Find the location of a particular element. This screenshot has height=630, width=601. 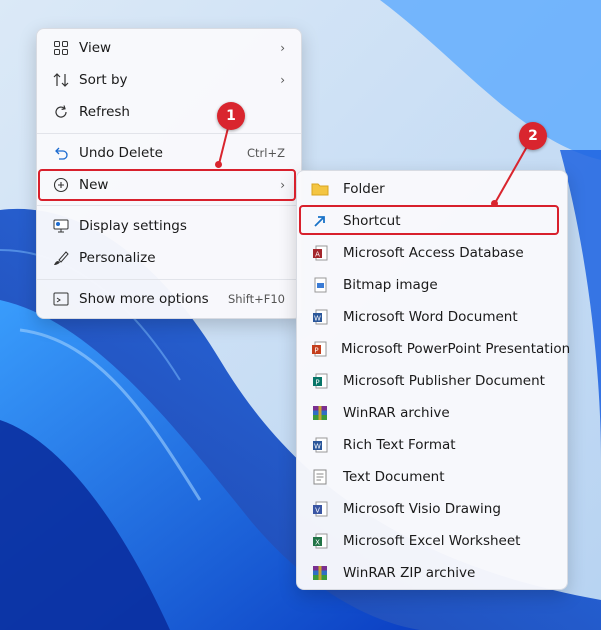

step-badge-1: 1 is located at coordinates (231, 116).